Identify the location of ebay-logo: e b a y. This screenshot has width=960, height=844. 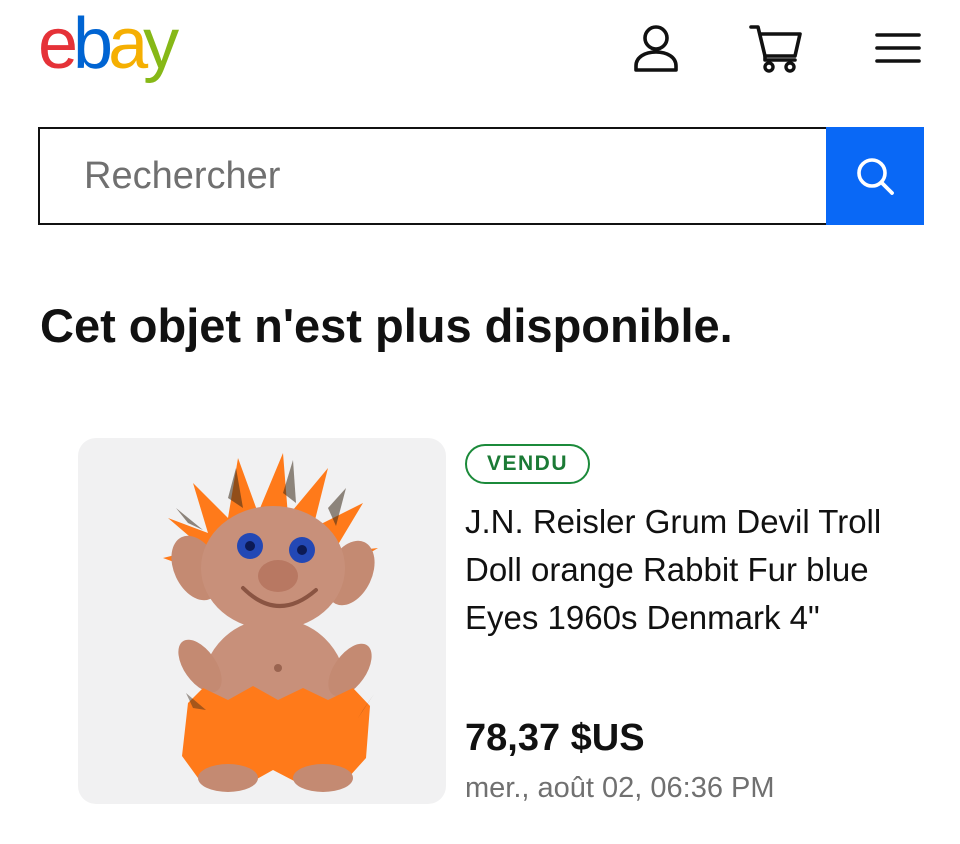
(108, 44).